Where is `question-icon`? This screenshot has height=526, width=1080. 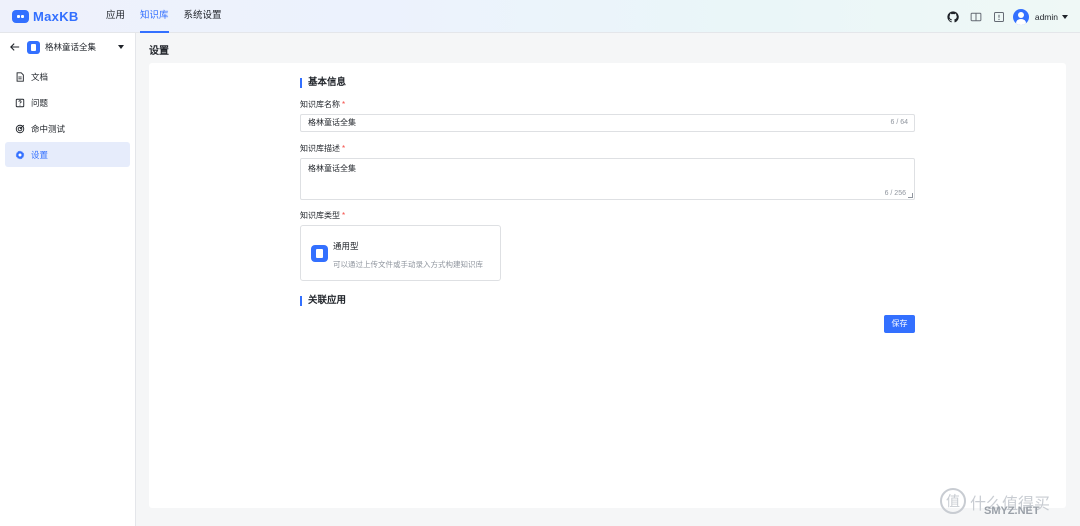 question-icon is located at coordinates (20, 103).